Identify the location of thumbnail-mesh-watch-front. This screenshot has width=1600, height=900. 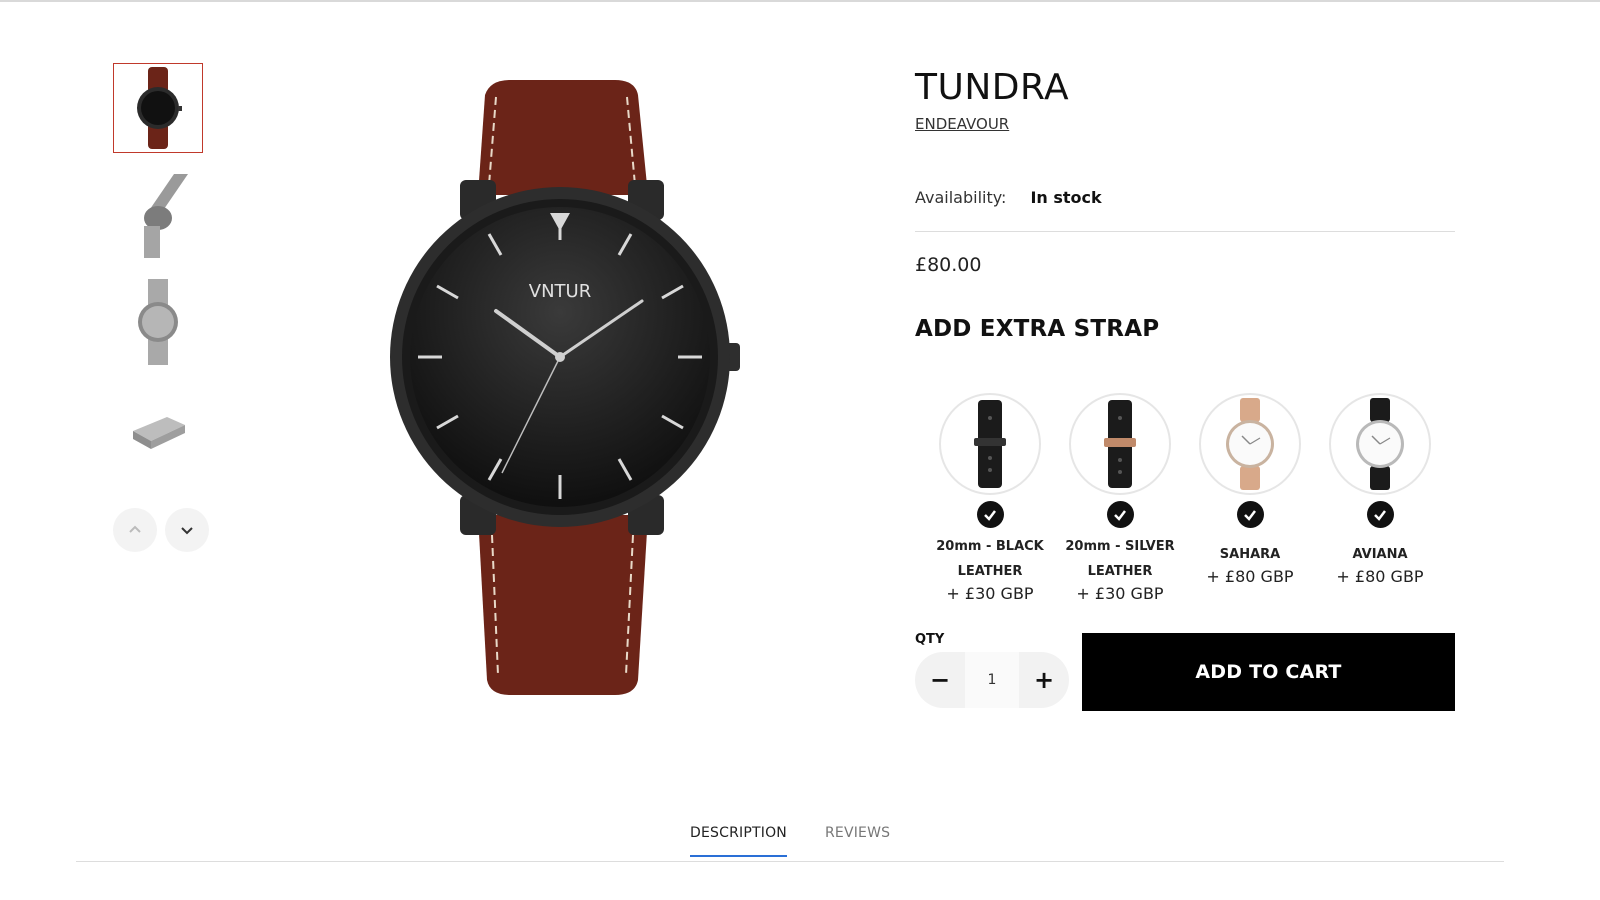
(158, 322).